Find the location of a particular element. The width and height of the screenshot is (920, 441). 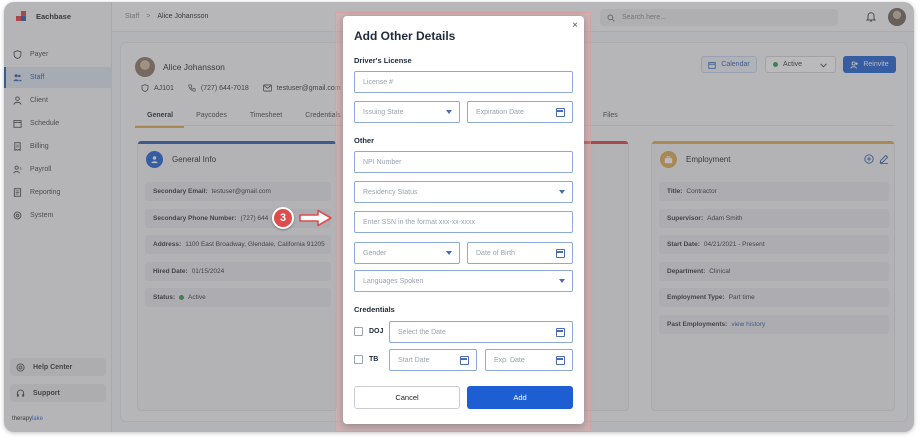

doj-label: DOJ is located at coordinates (376, 331).